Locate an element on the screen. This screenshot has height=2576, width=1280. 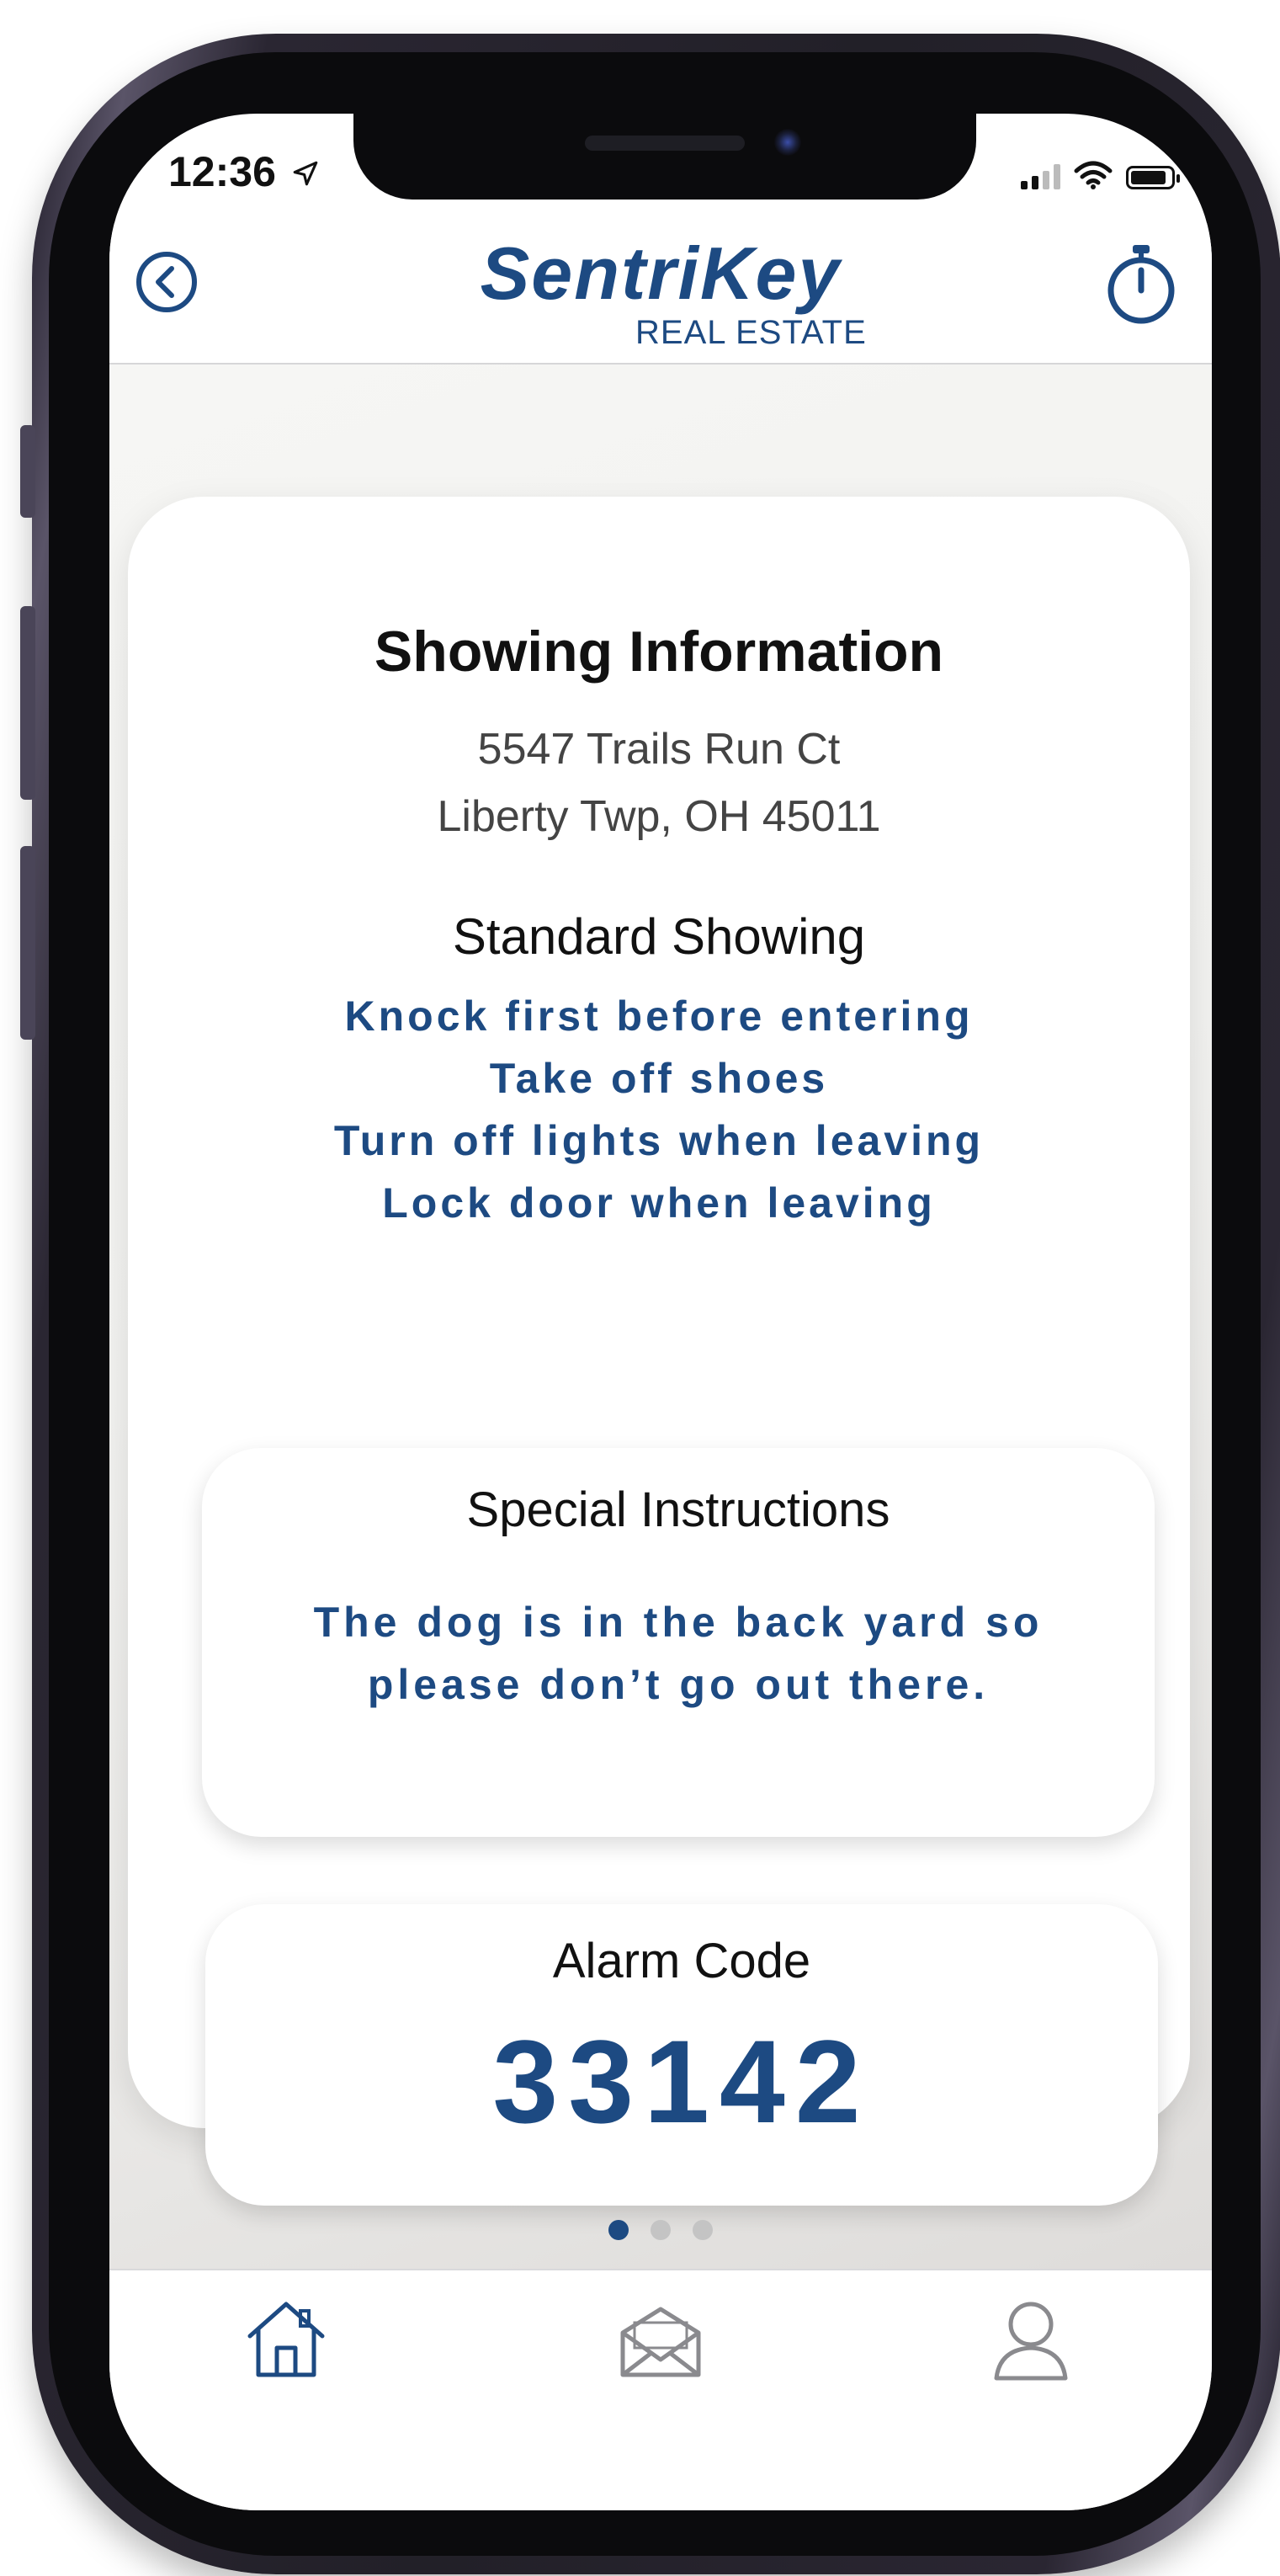
envelope-icon is located at coordinates (660, 2340).